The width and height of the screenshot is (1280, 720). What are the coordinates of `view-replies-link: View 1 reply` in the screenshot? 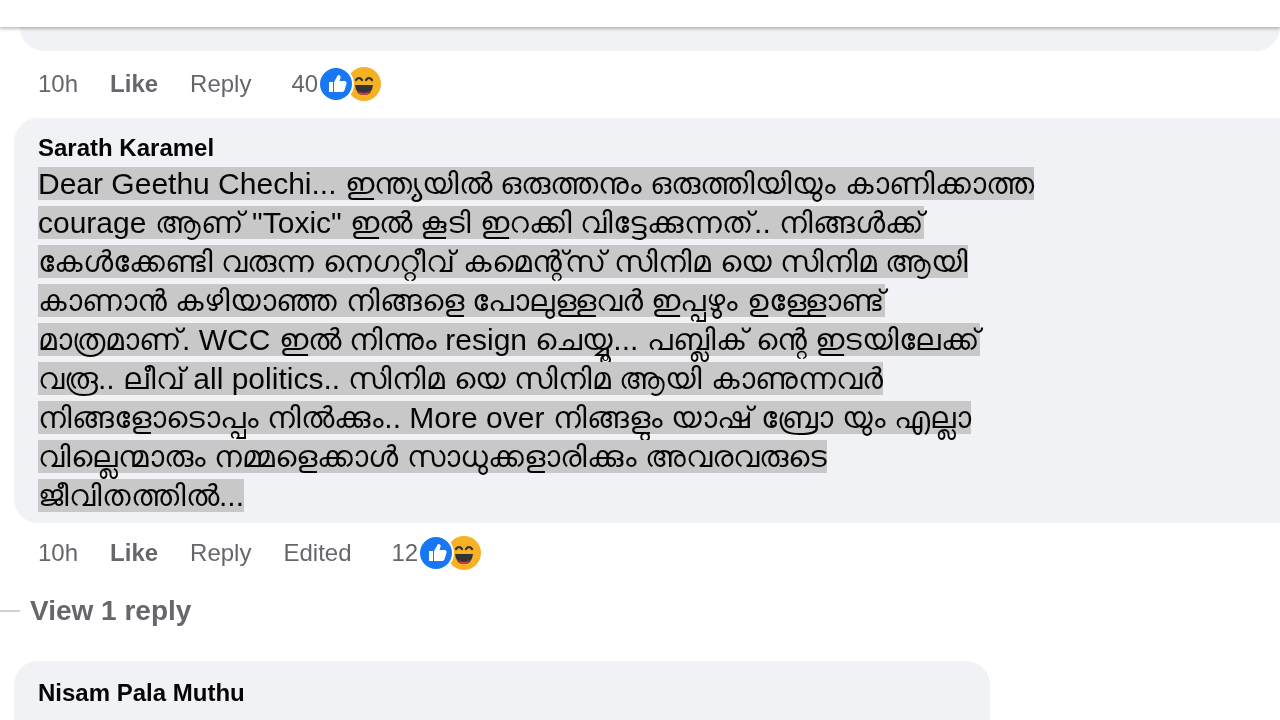 It's located at (111, 611).